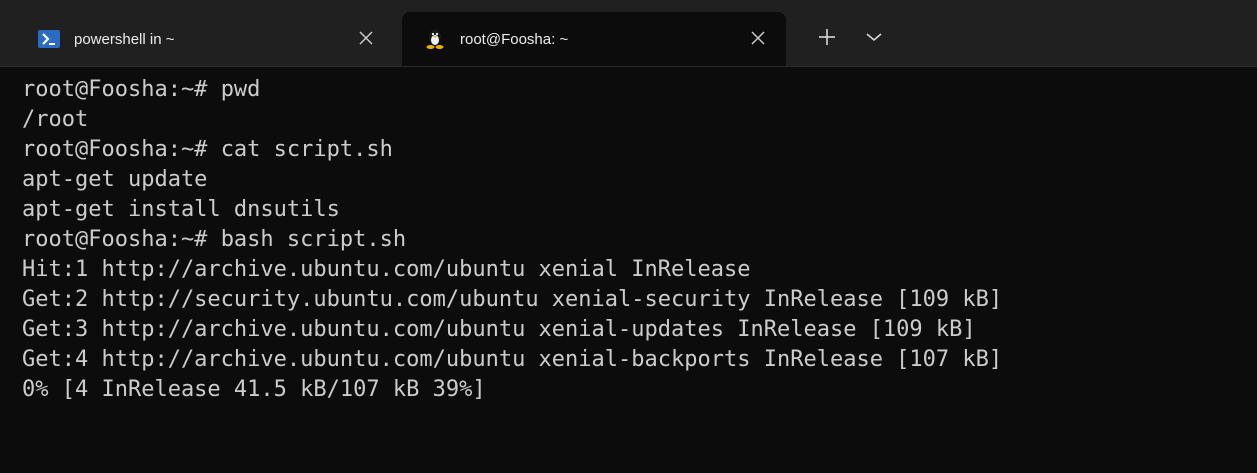 The width and height of the screenshot is (1257, 473). What do you see at coordinates (514, 39) in the screenshot?
I see `tab-title: root@Foosha: ~` at bounding box center [514, 39].